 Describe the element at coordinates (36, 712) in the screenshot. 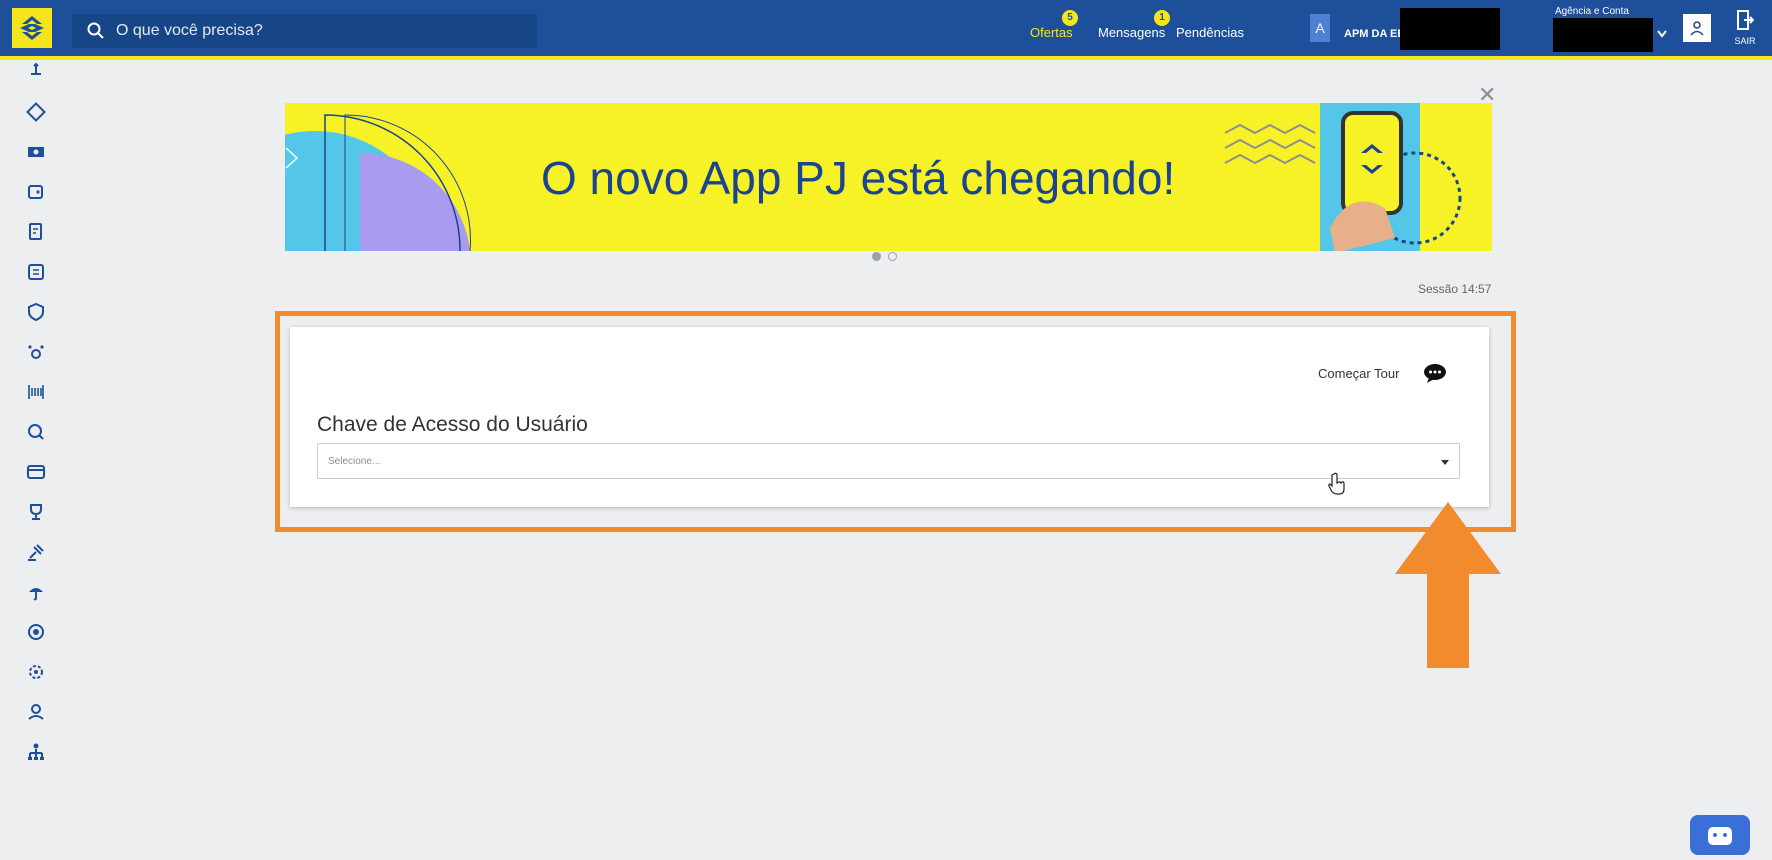

I see `hand-money-icon` at that location.